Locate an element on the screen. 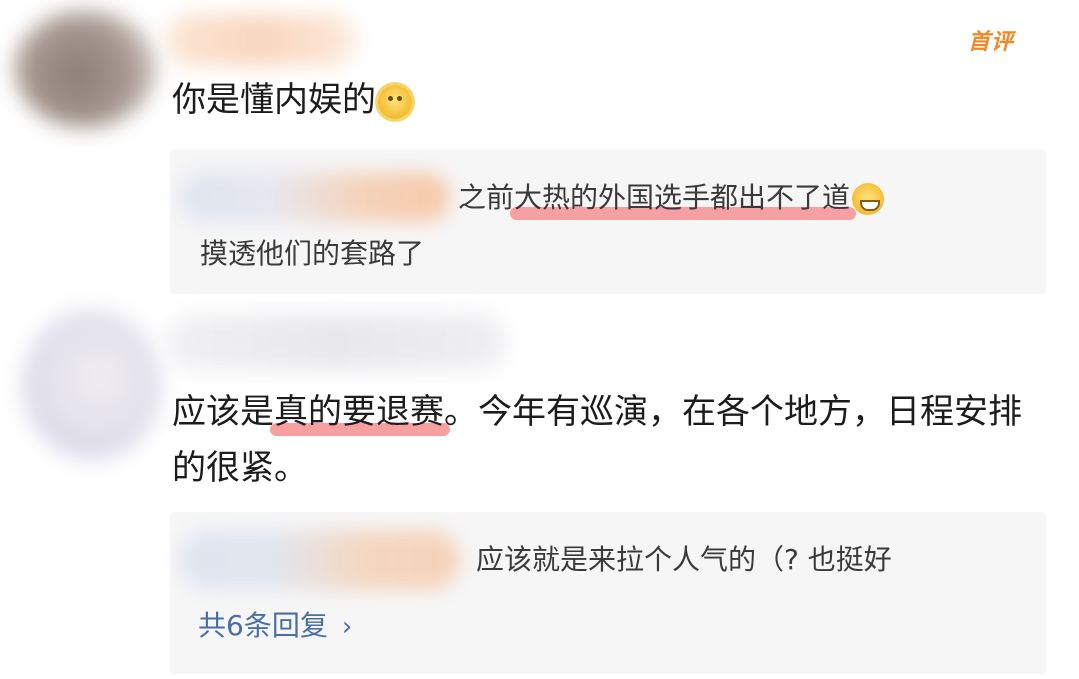 This screenshot has width=1079, height=679. reply-text: 应该就是来拉个人气的（? 也挺好 is located at coordinates (684, 559).